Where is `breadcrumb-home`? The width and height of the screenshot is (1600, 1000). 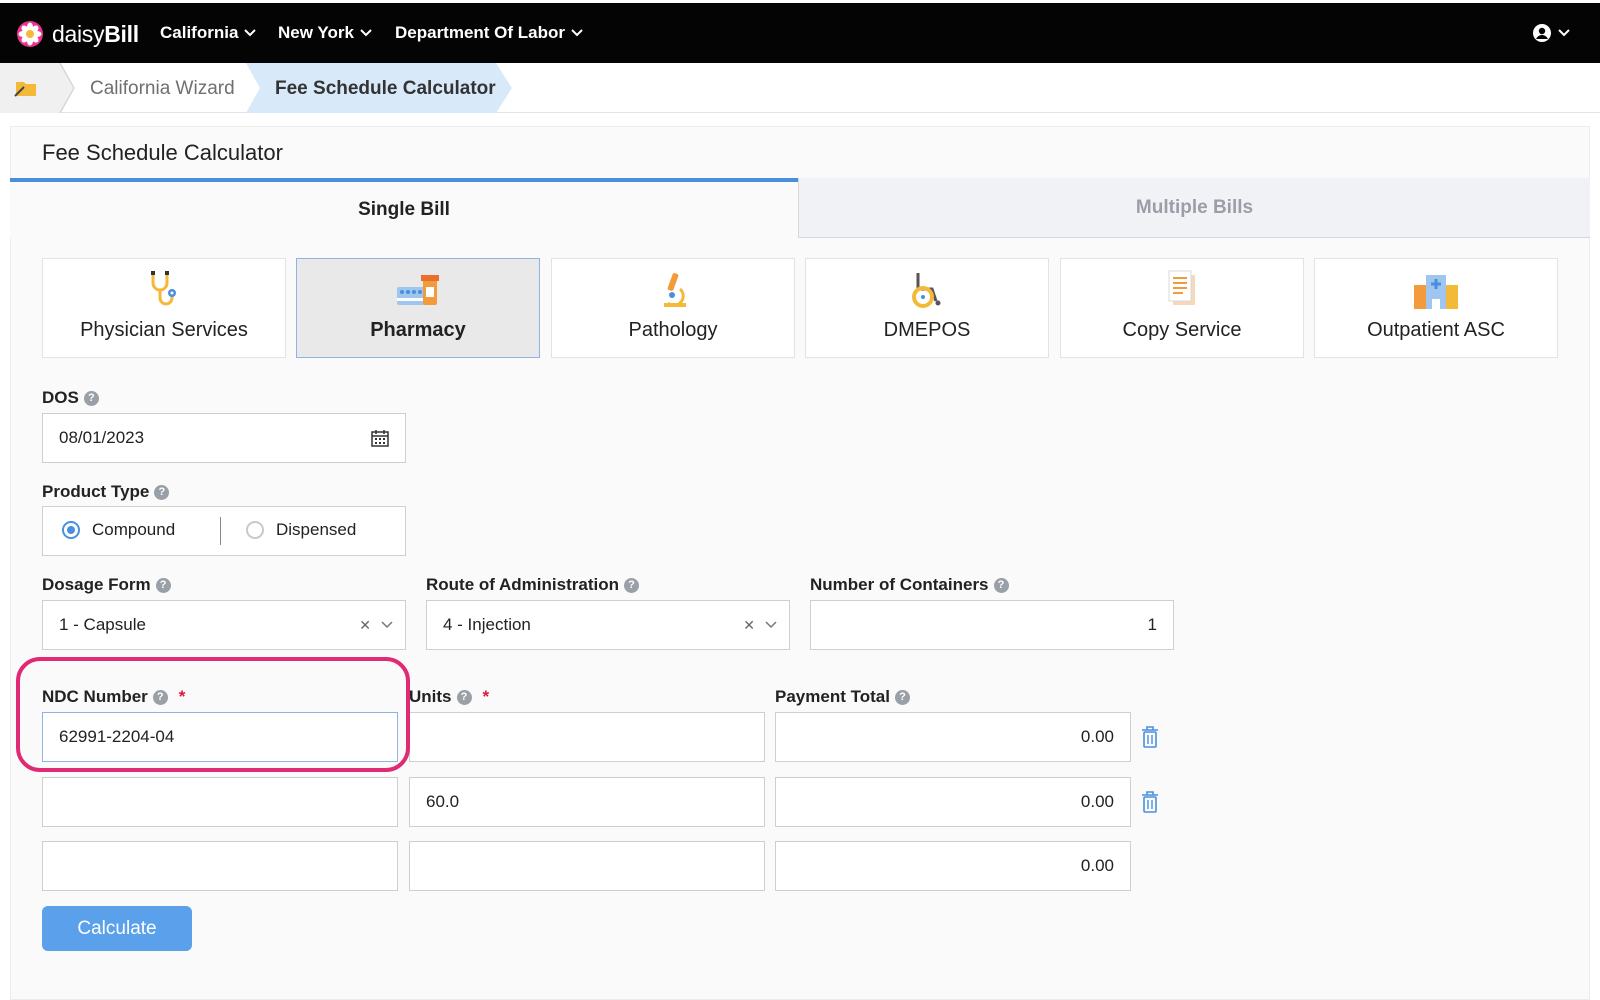
breadcrumb-home is located at coordinates (30, 88).